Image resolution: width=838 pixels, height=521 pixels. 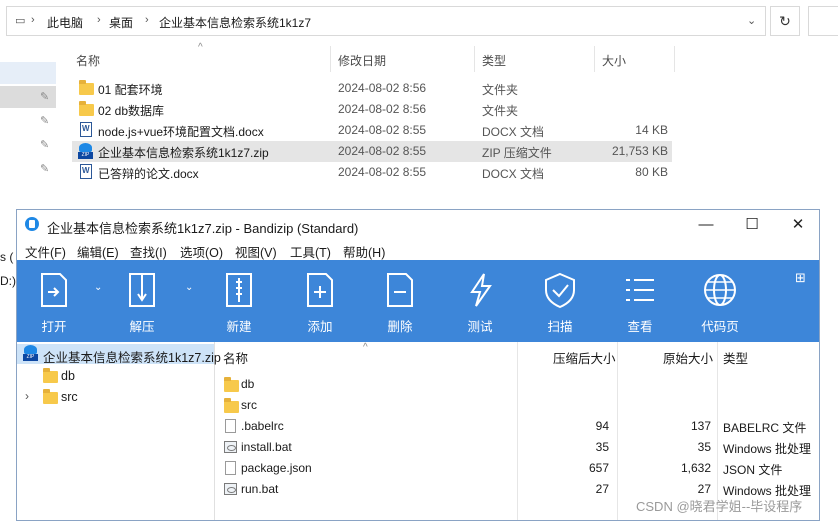 I want to click on tree-item-src: › src, so click(x=115, y=396).